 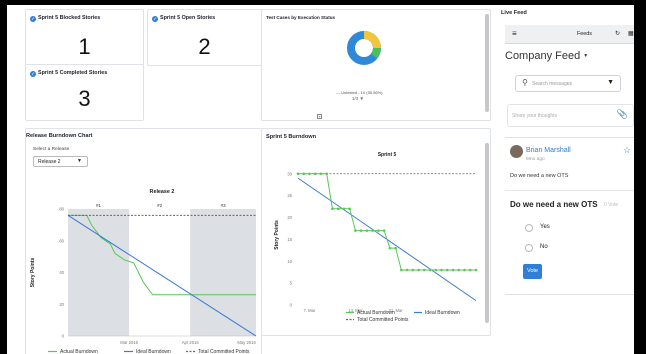 What do you see at coordinates (631, 33) in the screenshot?
I see `grid-icon: ▦` at bounding box center [631, 33].